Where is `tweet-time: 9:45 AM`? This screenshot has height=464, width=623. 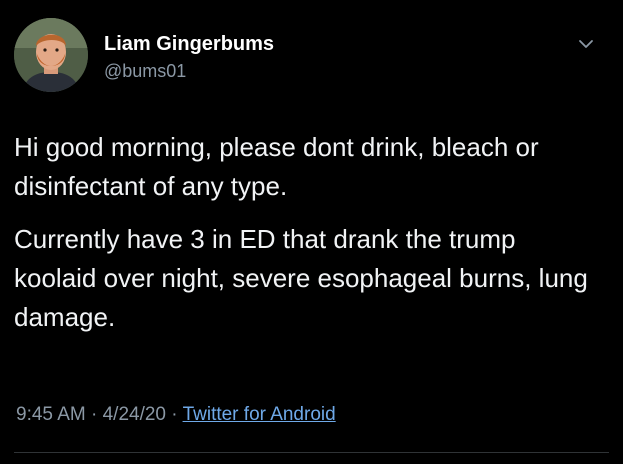
tweet-time: 9:45 AM is located at coordinates (51, 414).